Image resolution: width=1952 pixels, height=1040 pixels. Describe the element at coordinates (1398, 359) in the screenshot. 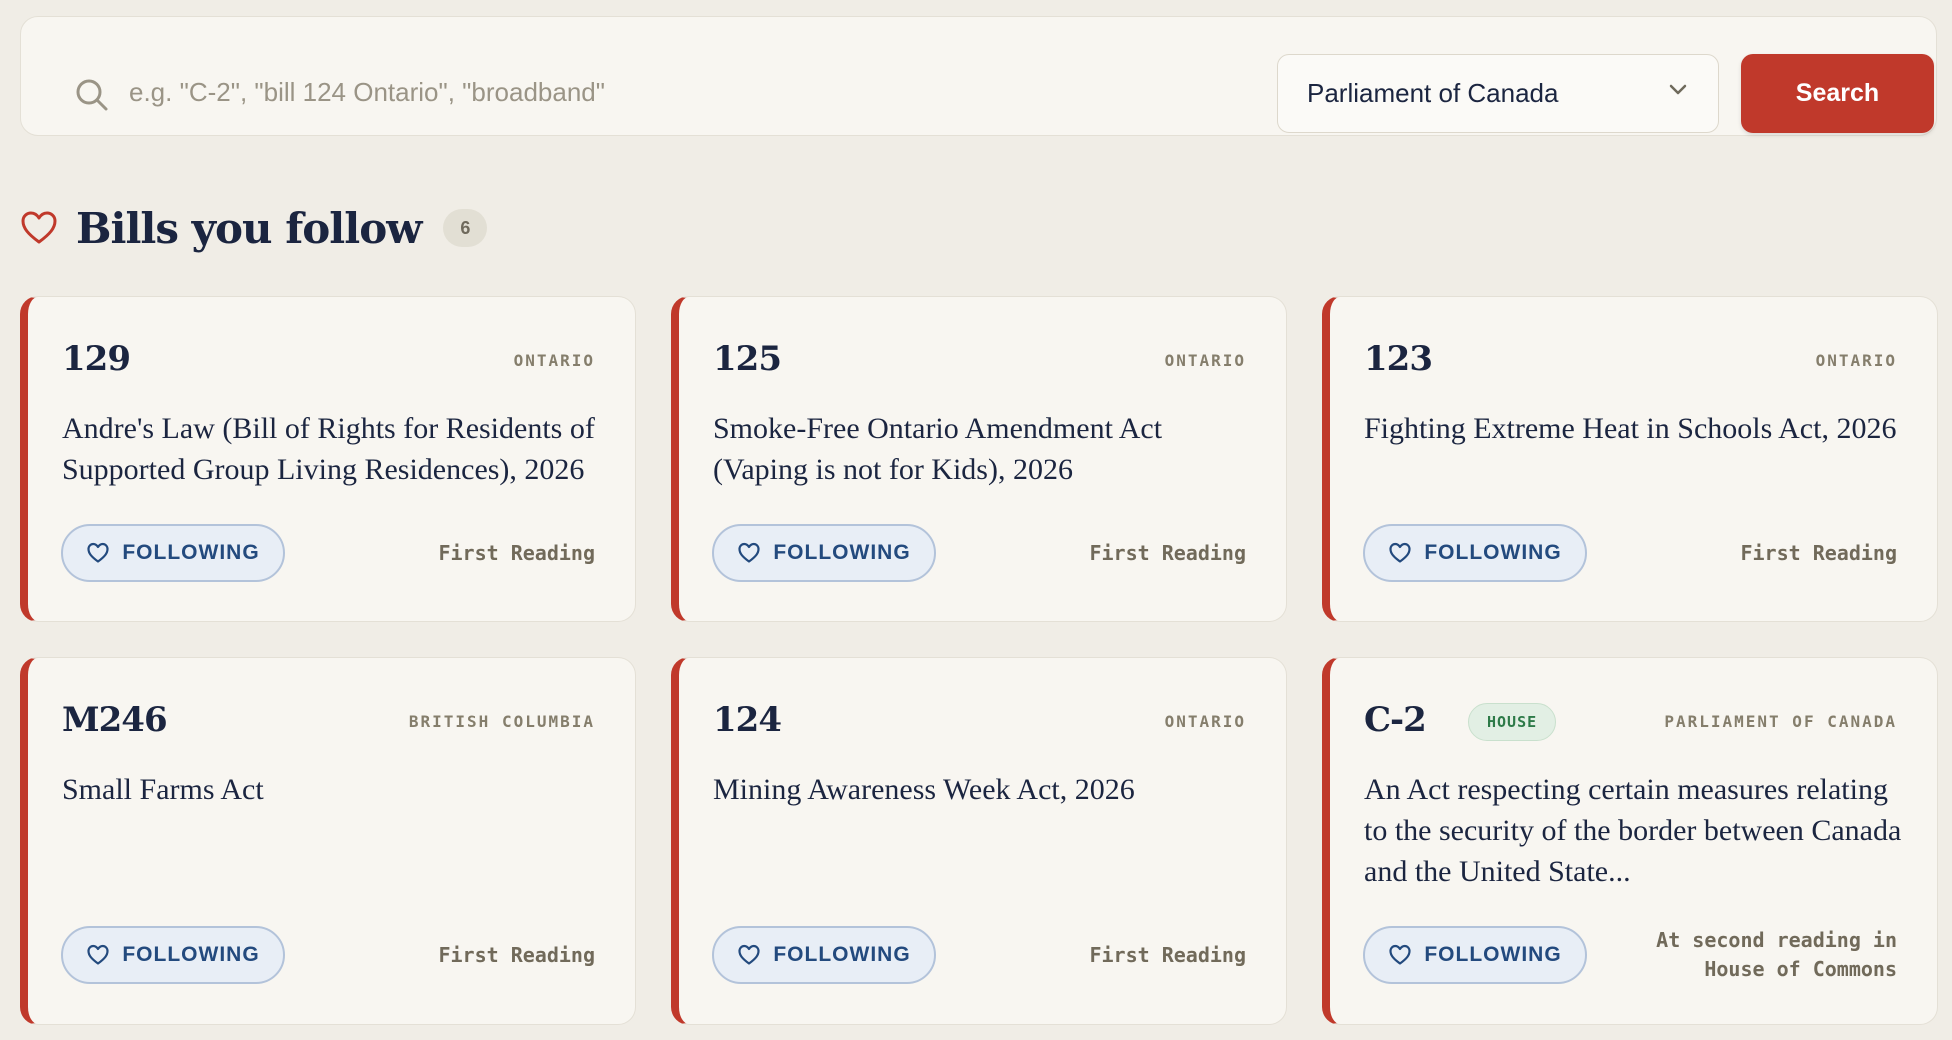

I see `bill-number: 123` at that location.